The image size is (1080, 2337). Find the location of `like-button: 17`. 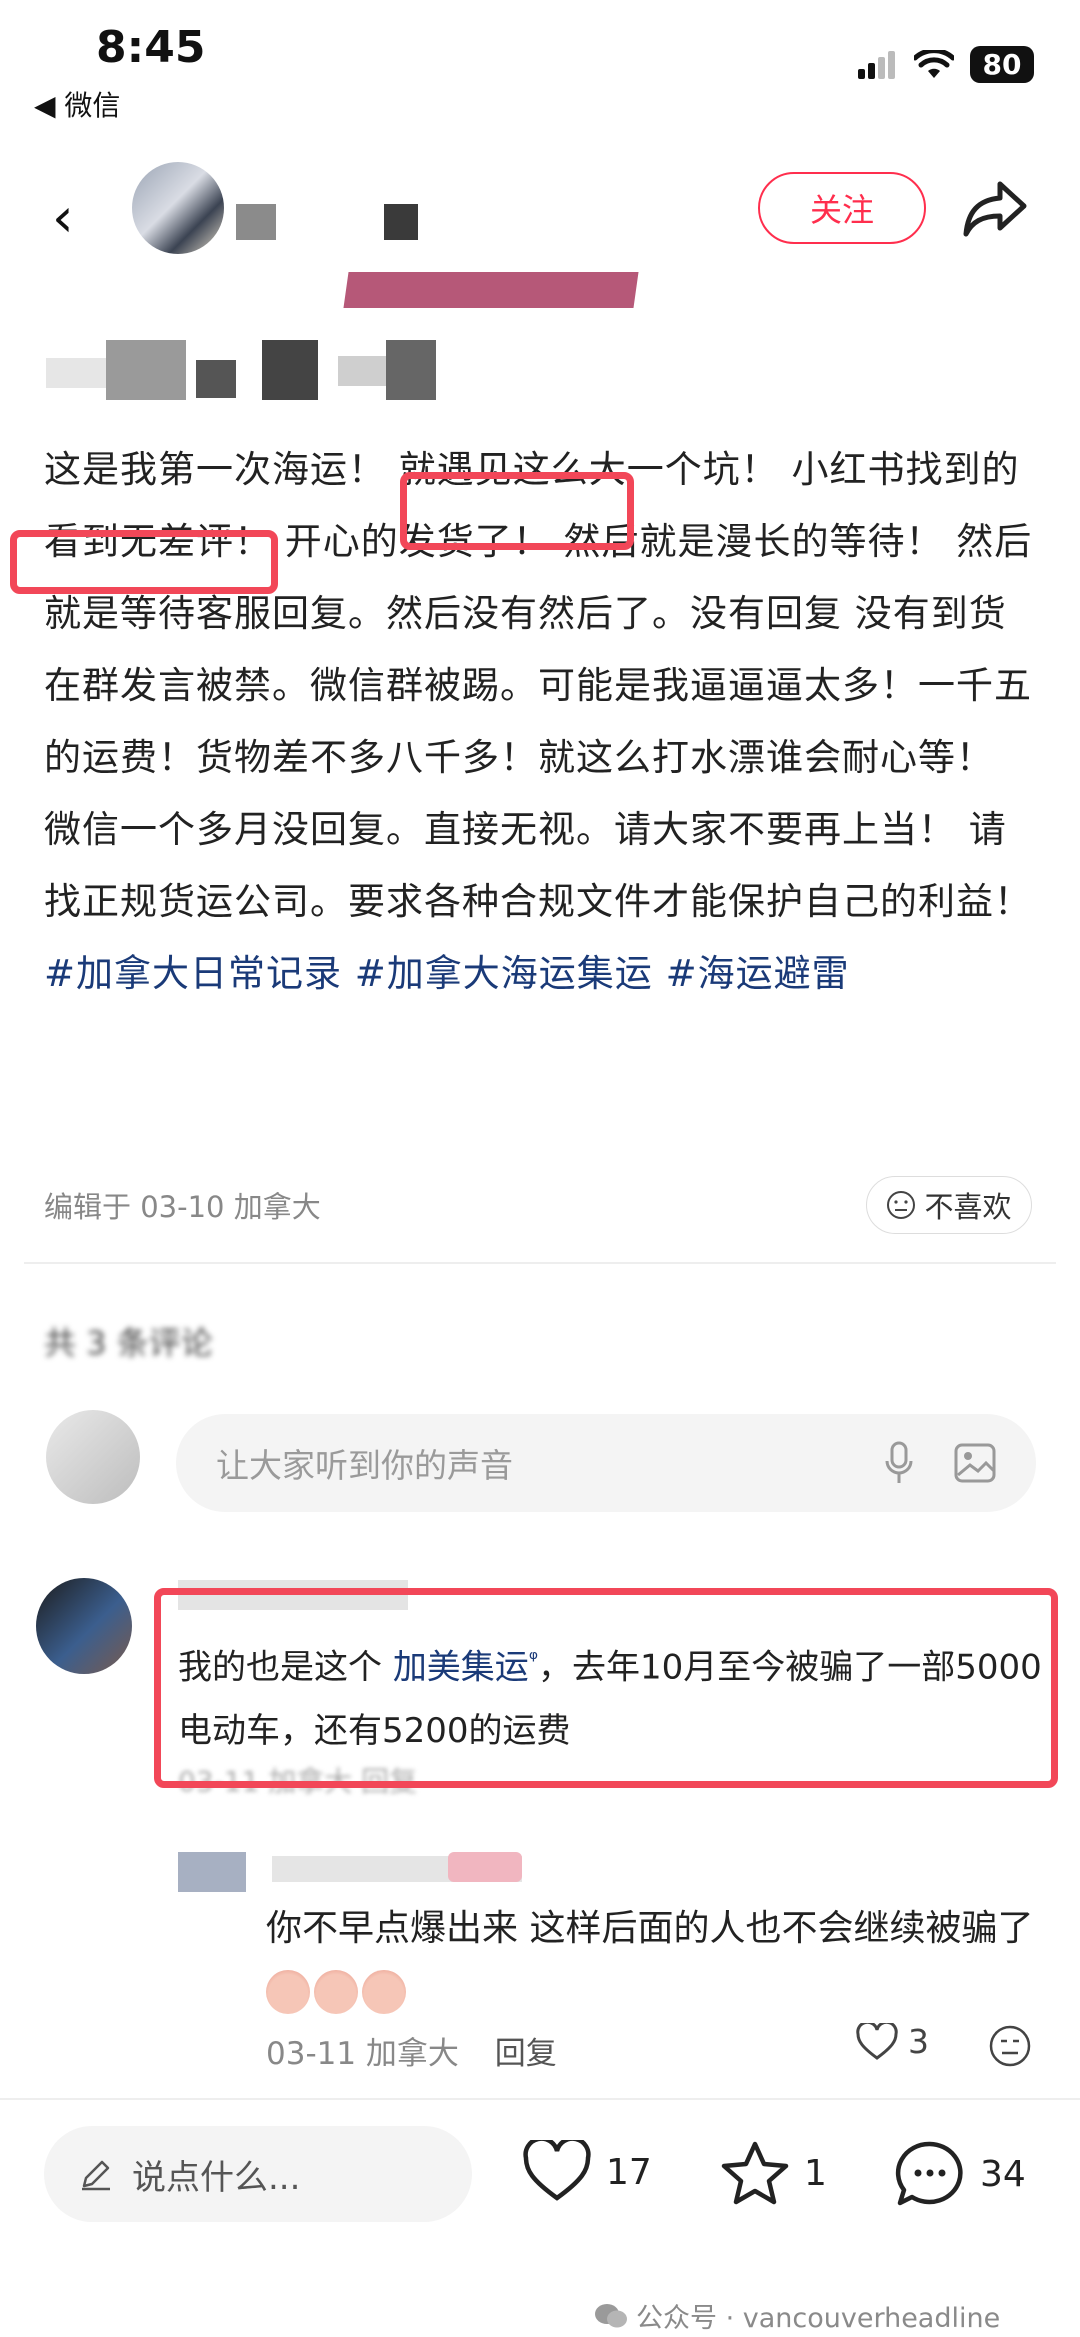

like-button: 17 is located at coordinates (587, 2172).